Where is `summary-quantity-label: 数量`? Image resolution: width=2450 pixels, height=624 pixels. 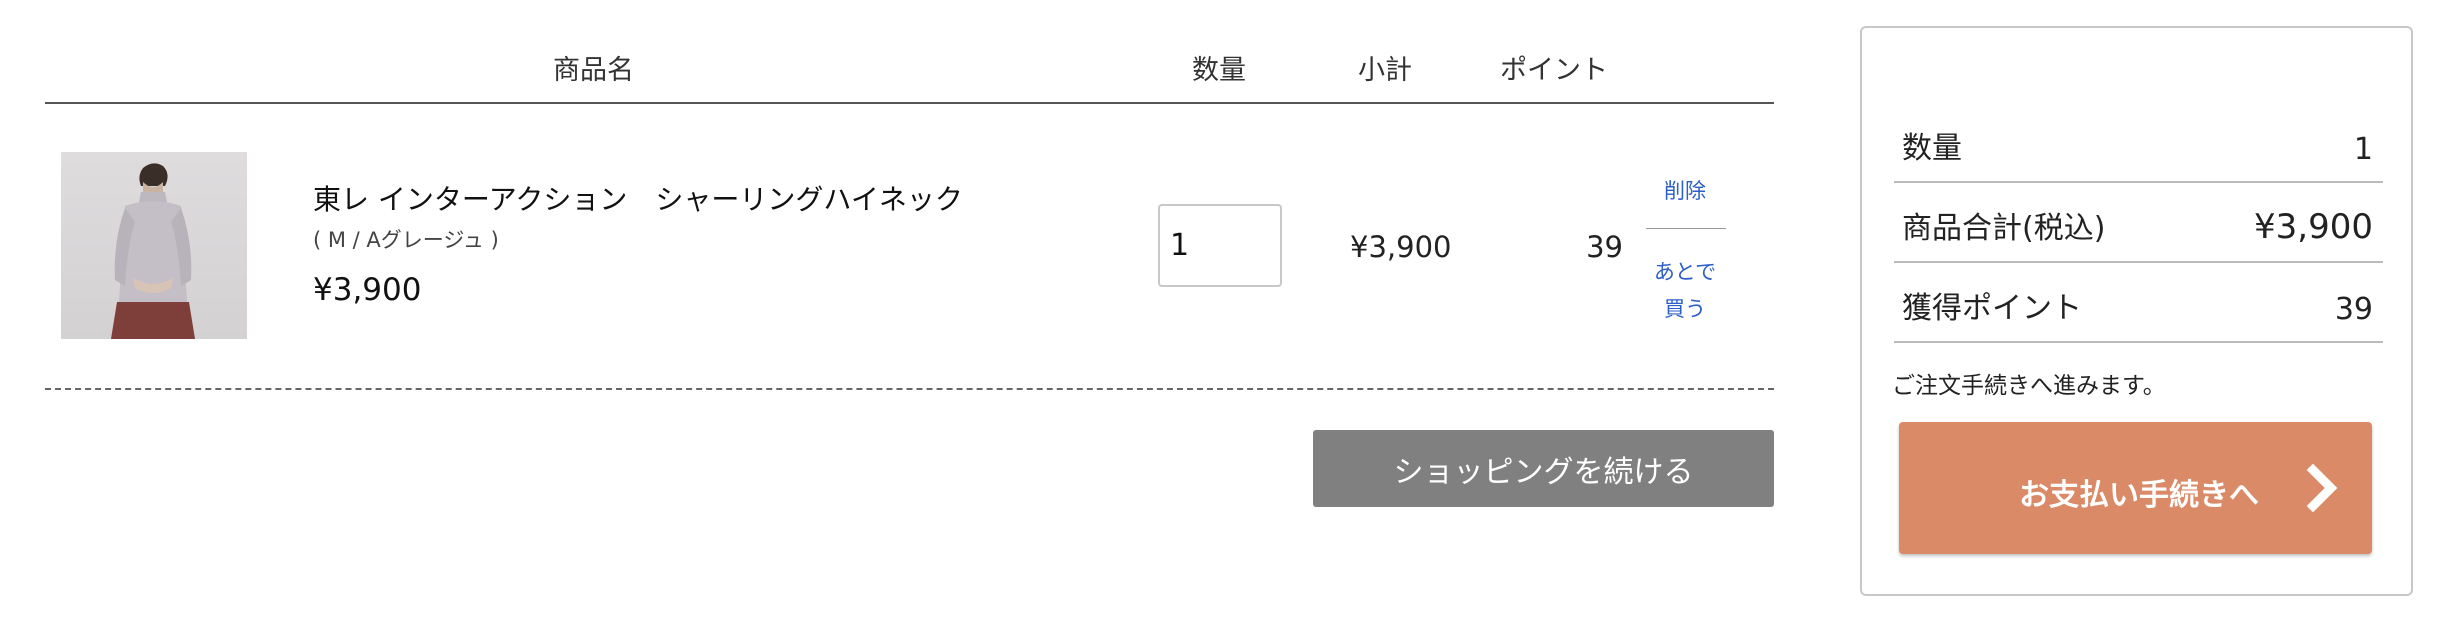 summary-quantity-label: 数量 is located at coordinates (1932, 148).